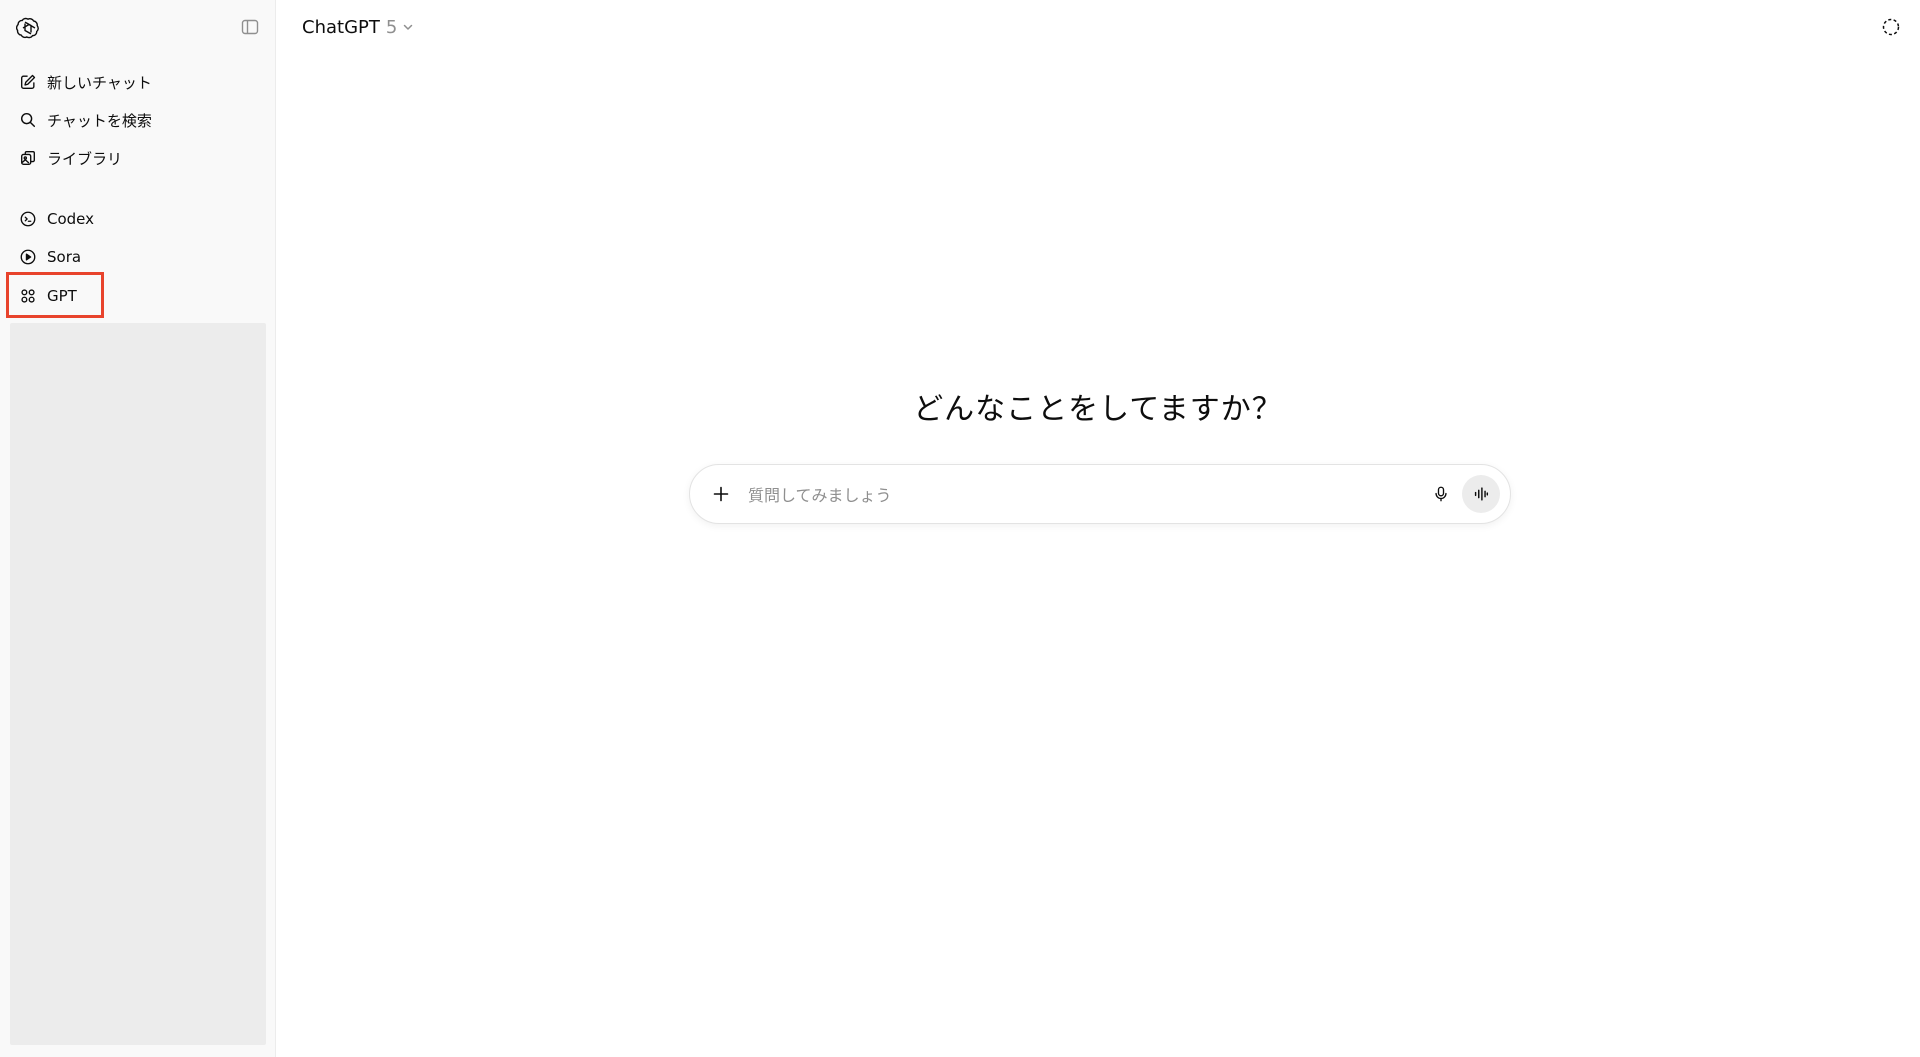  I want to click on sidebar-toggle-button, so click(250, 27).